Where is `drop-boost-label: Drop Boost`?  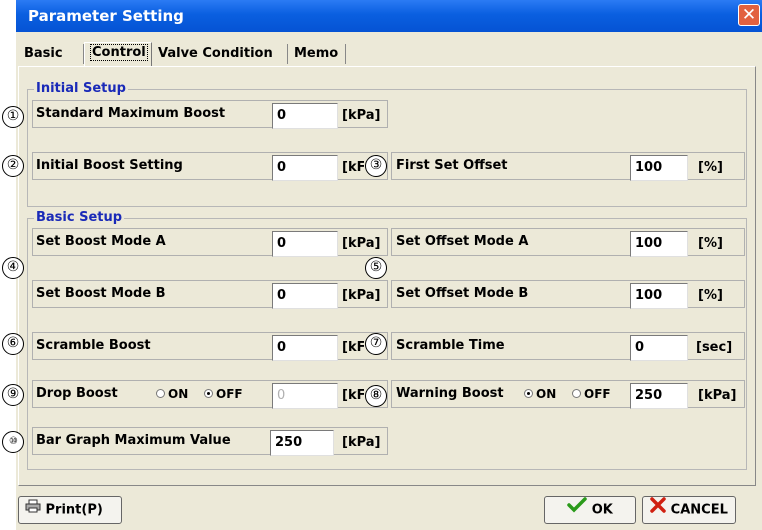 drop-boost-label: Drop Boost is located at coordinates (77, 393).